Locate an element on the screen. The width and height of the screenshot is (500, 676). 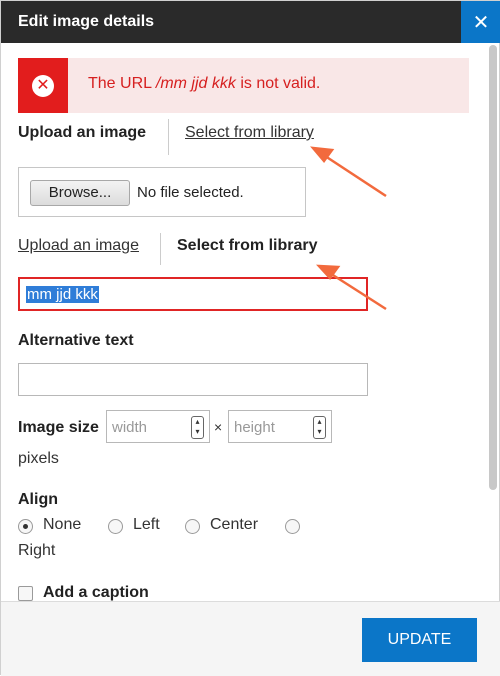
tab-upload-image-active: Upload an image is located at coordinates (82, 133).